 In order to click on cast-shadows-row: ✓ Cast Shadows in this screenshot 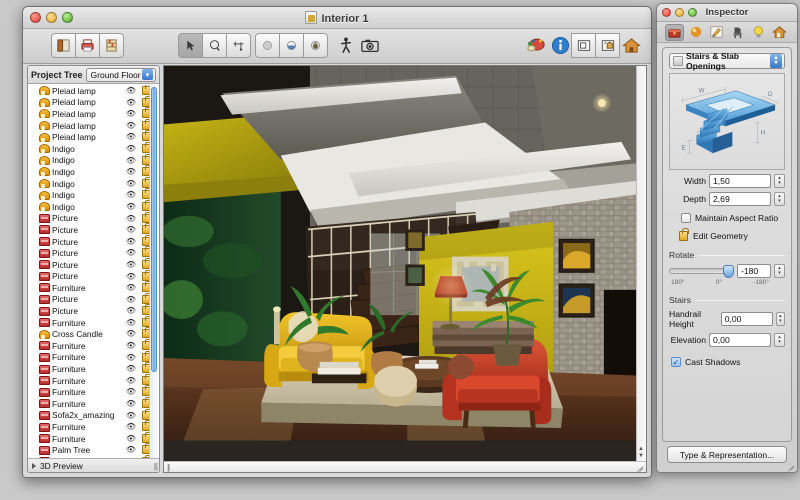, I will do `click(727, 362)`.